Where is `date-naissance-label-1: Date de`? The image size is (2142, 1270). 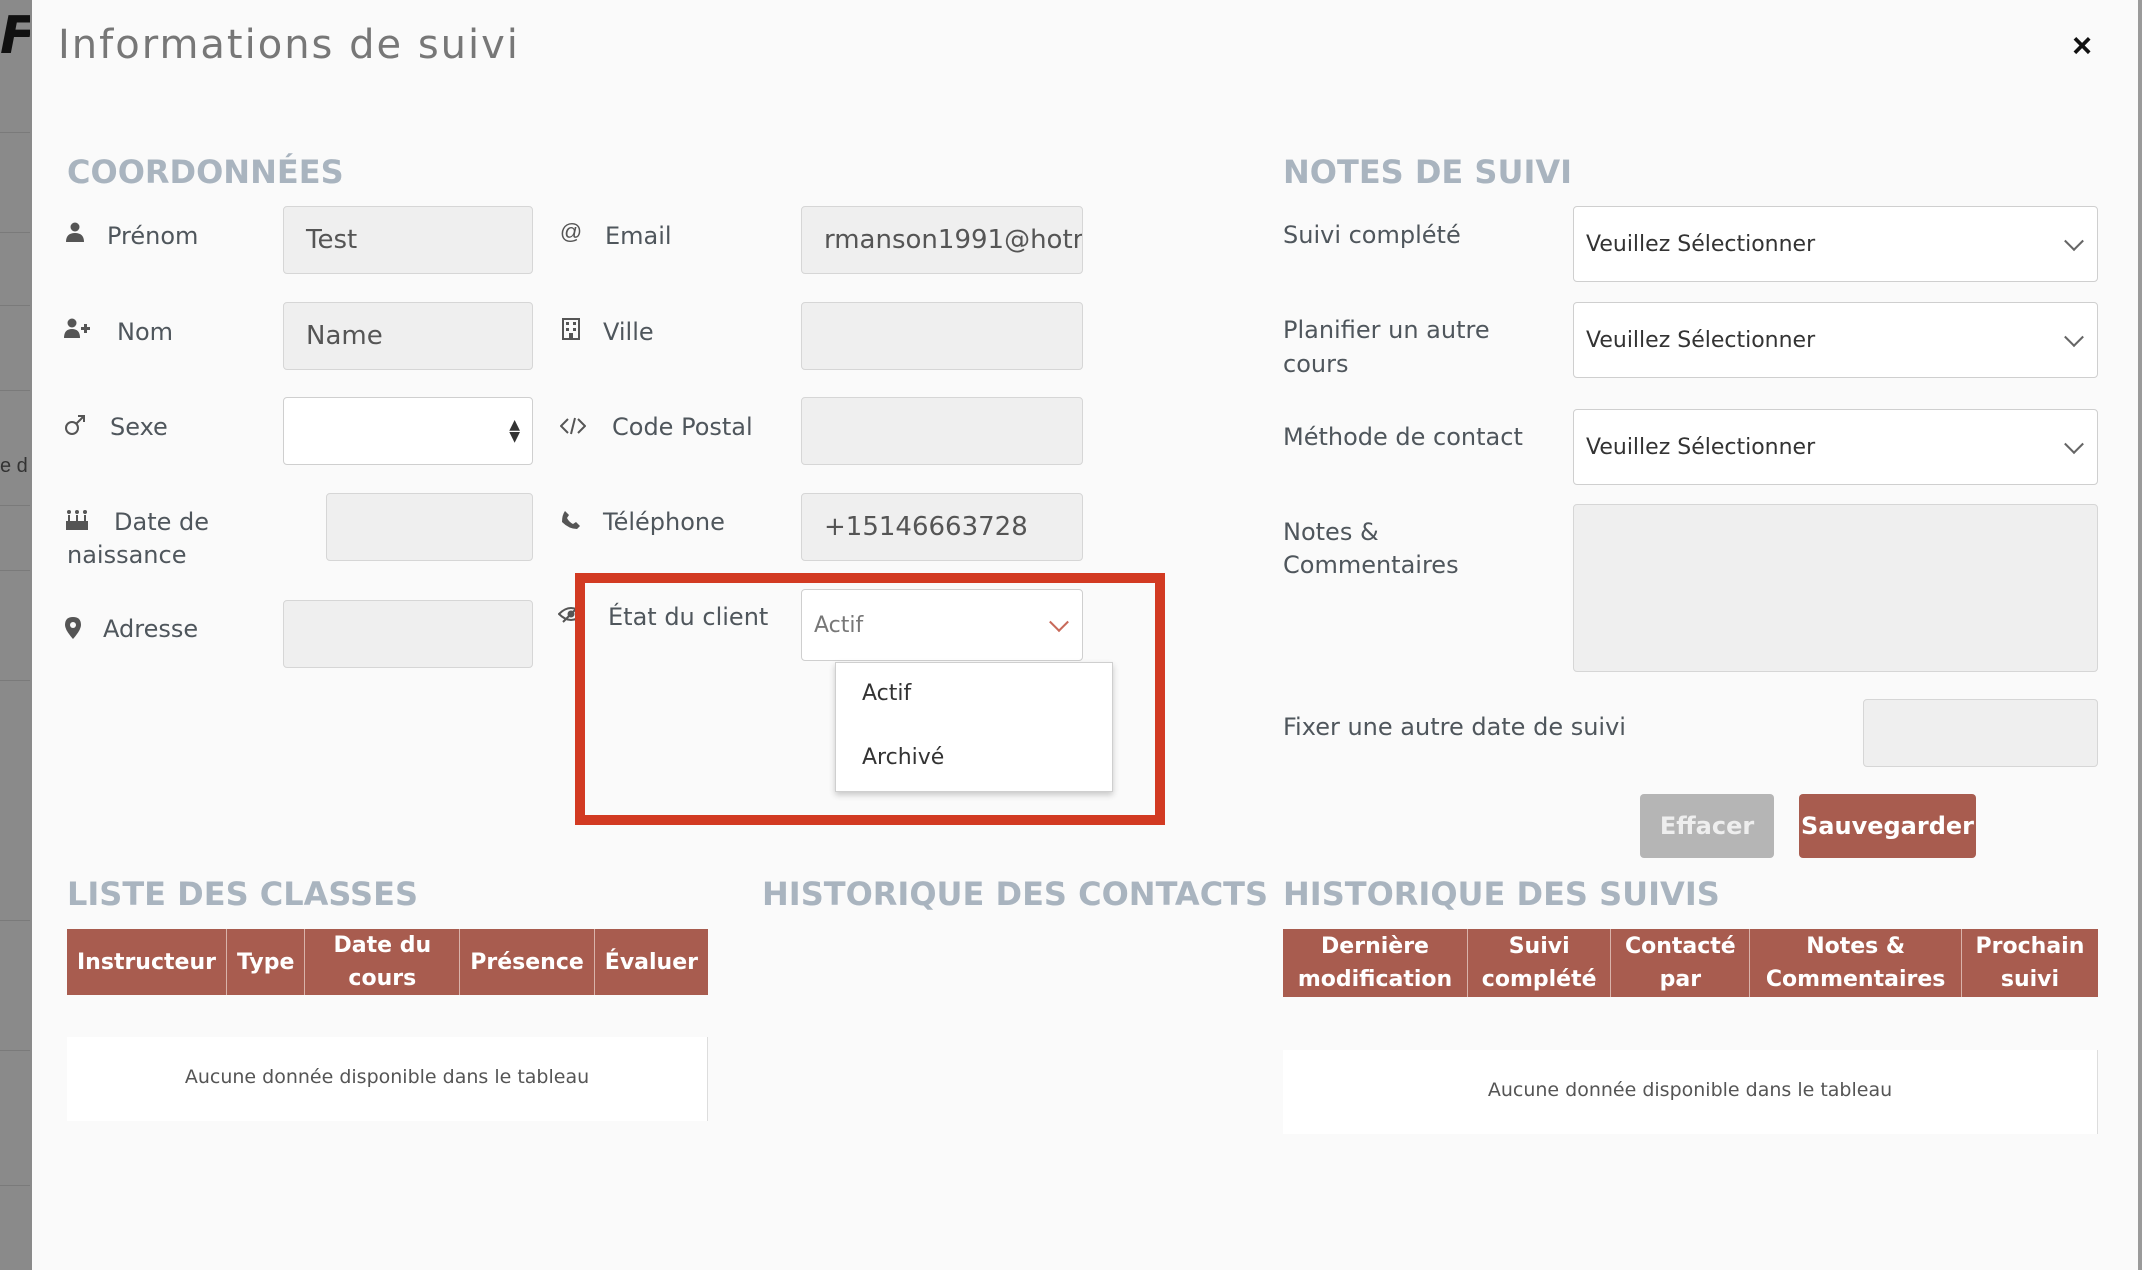
date-naissance-label-1: Date de is located at coordinates (161, 522).